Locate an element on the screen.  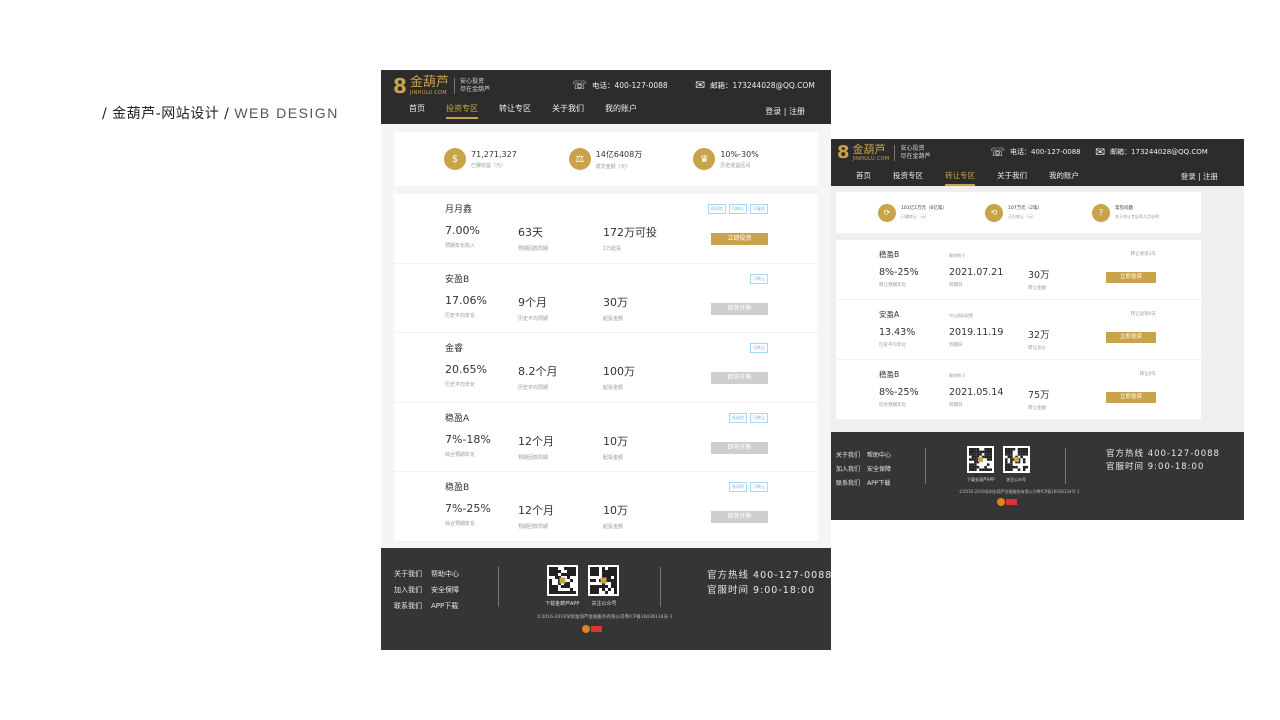
stat-value: 101亿1万元（6亿笔） is located at coordinates (924, 208).